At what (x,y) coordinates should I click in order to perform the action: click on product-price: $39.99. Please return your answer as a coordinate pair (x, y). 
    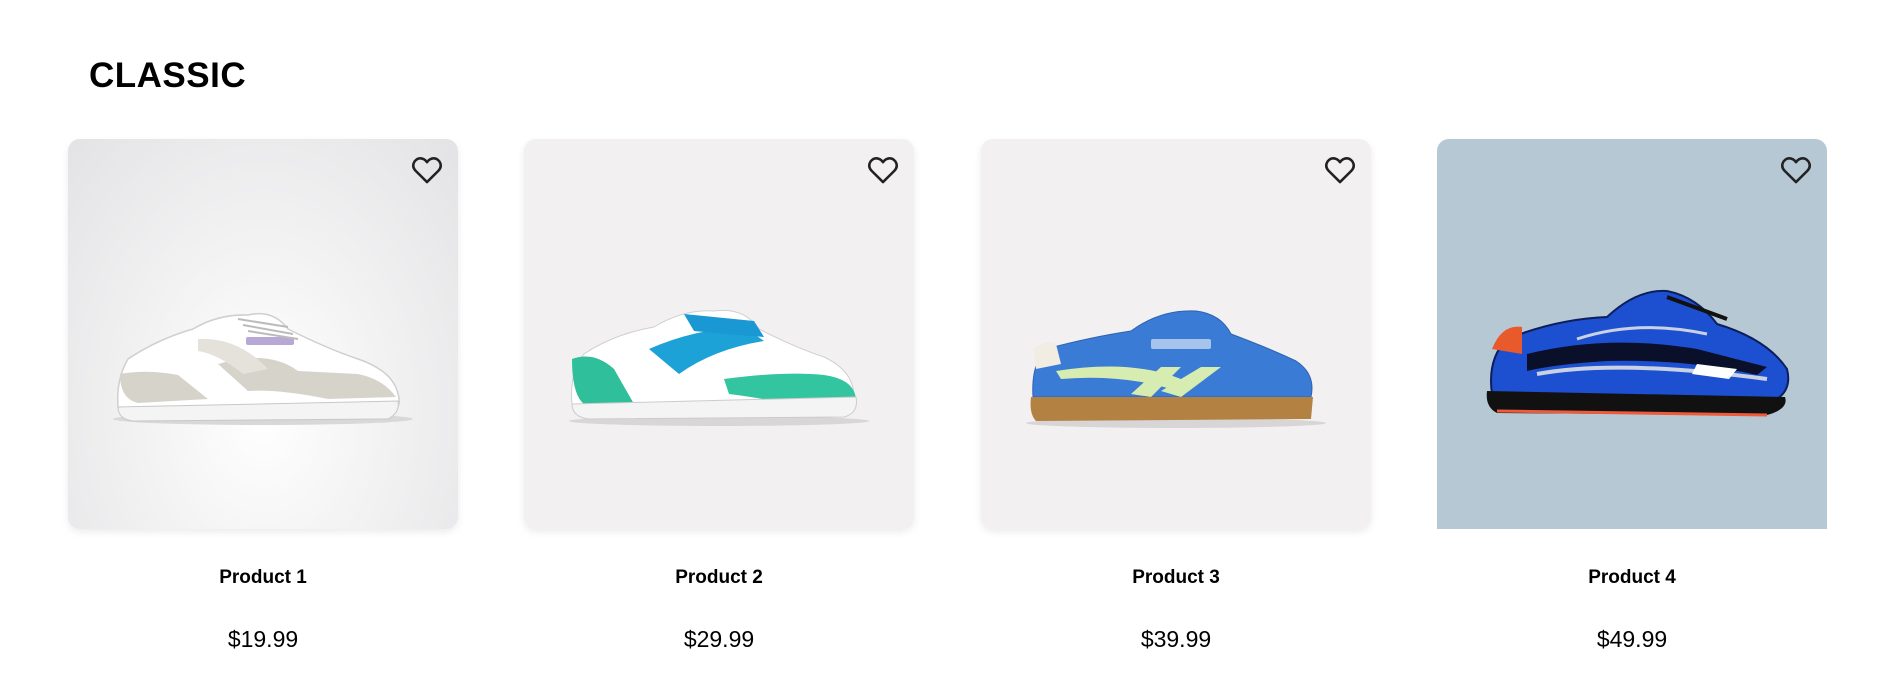
    Looking at the image, I should click on (1176, 639).